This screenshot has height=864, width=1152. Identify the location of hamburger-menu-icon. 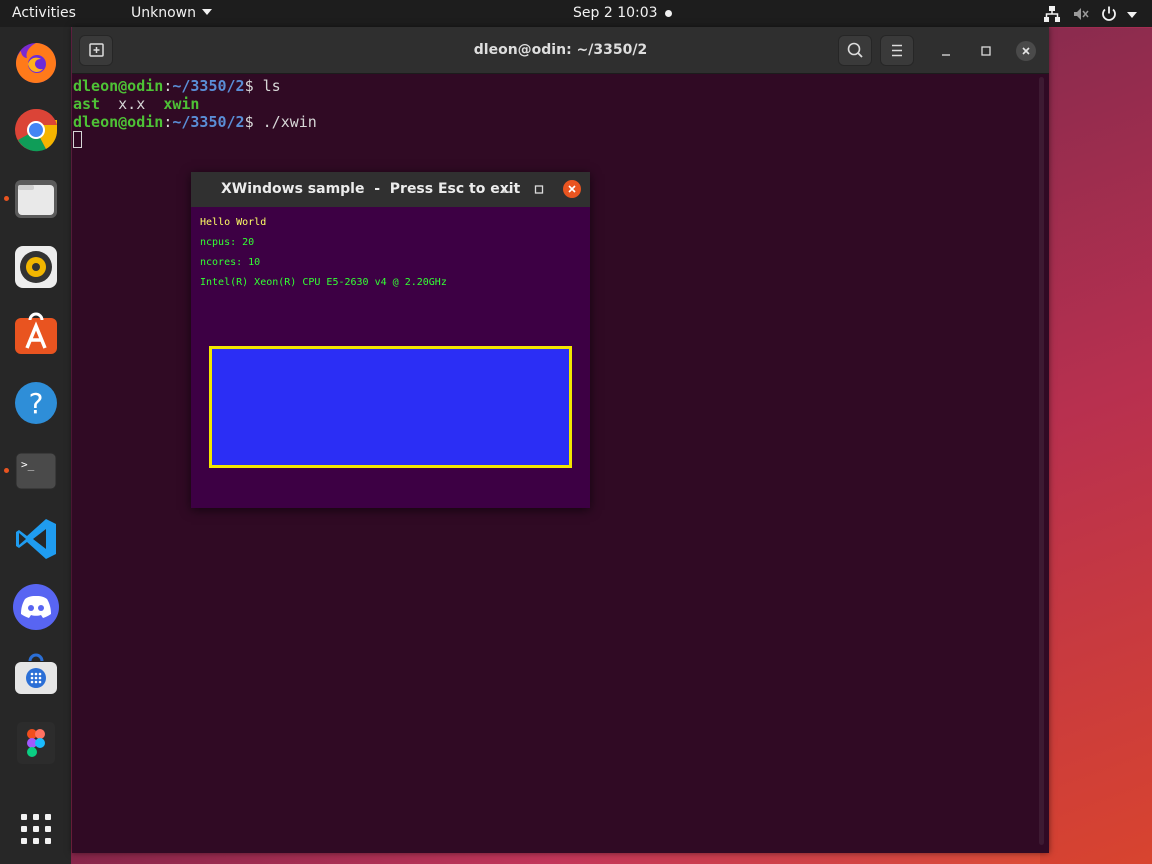
(897, 50).